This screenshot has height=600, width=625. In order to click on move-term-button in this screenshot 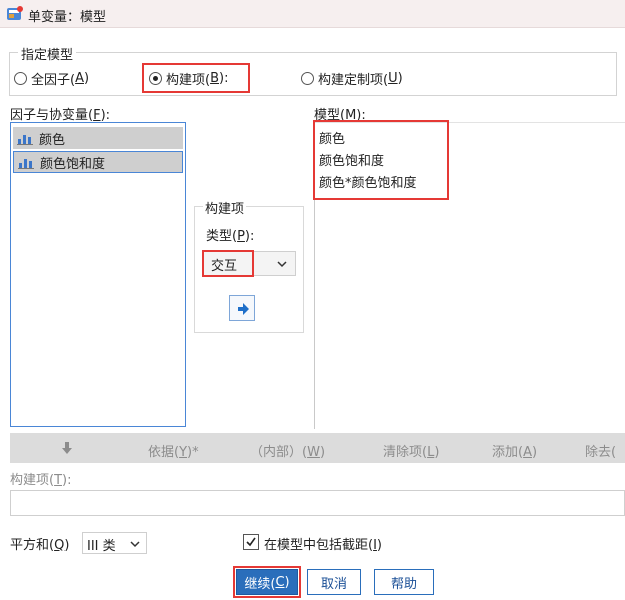, I will do `click(242, 308)`.